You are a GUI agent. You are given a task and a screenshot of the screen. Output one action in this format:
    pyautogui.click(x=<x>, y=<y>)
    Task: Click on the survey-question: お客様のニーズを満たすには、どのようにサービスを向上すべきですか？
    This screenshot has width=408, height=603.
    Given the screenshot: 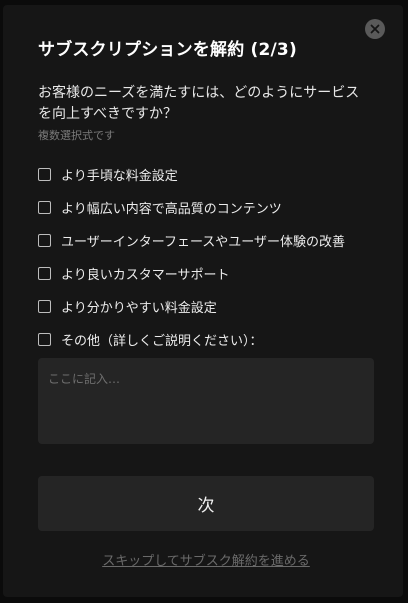 What is the action you would take?
    pyautogui.click(x=199, y=103)
    